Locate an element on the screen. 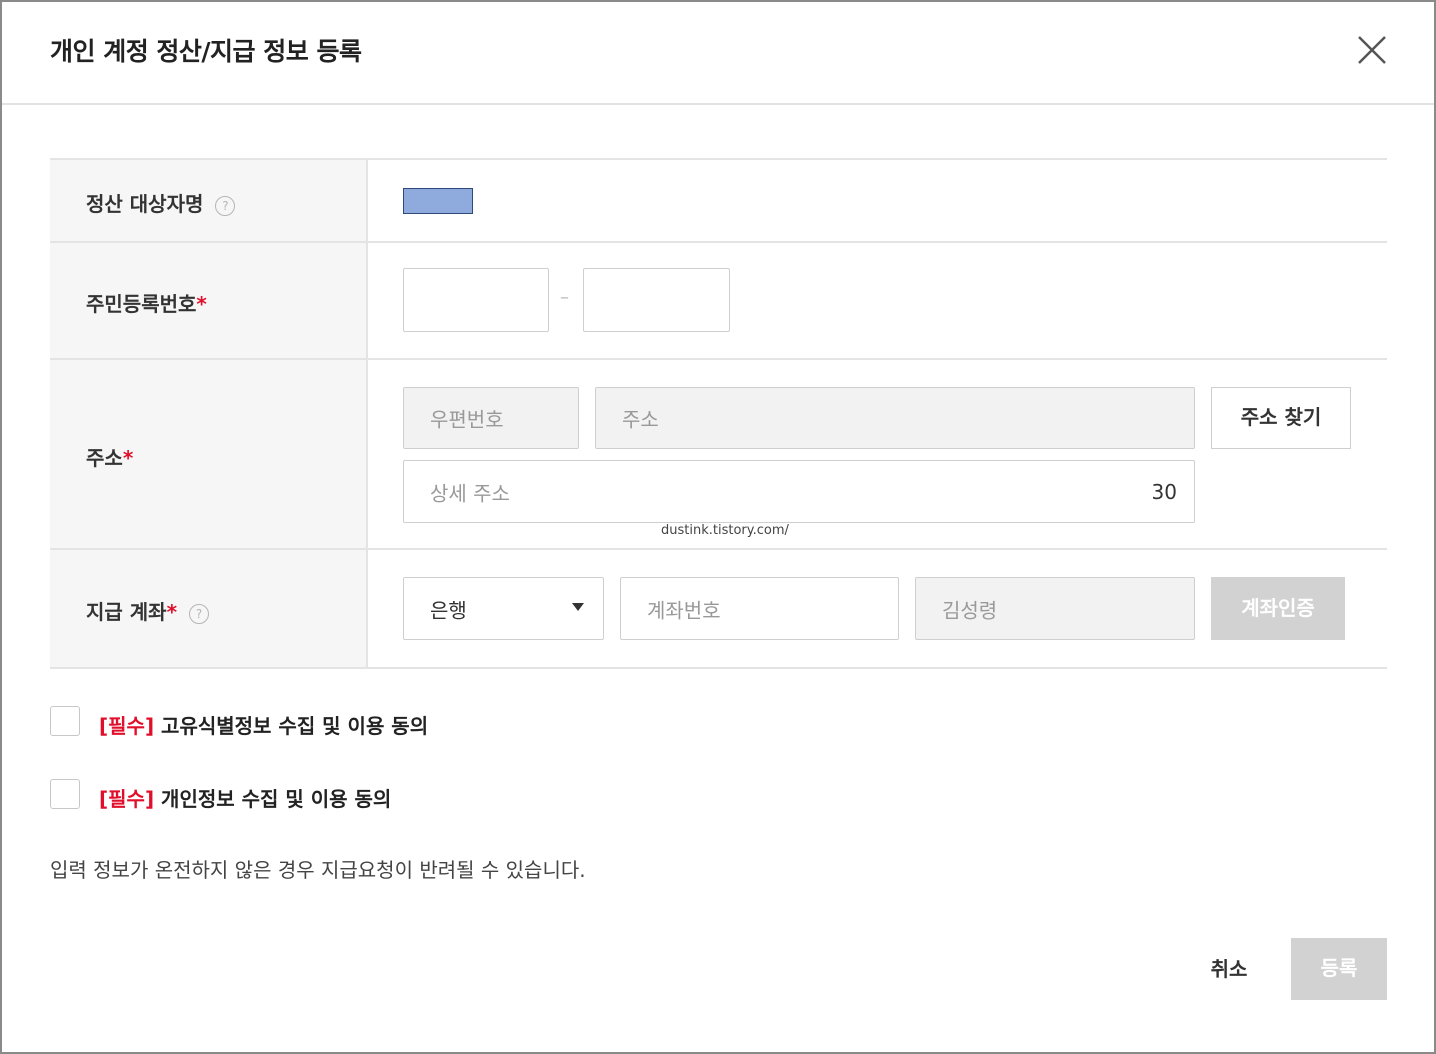 Image resolution: width=1436 pixels, height=1054 pixels. account-holder-placeholder: 김성령 is located at coordinates (970, 610).